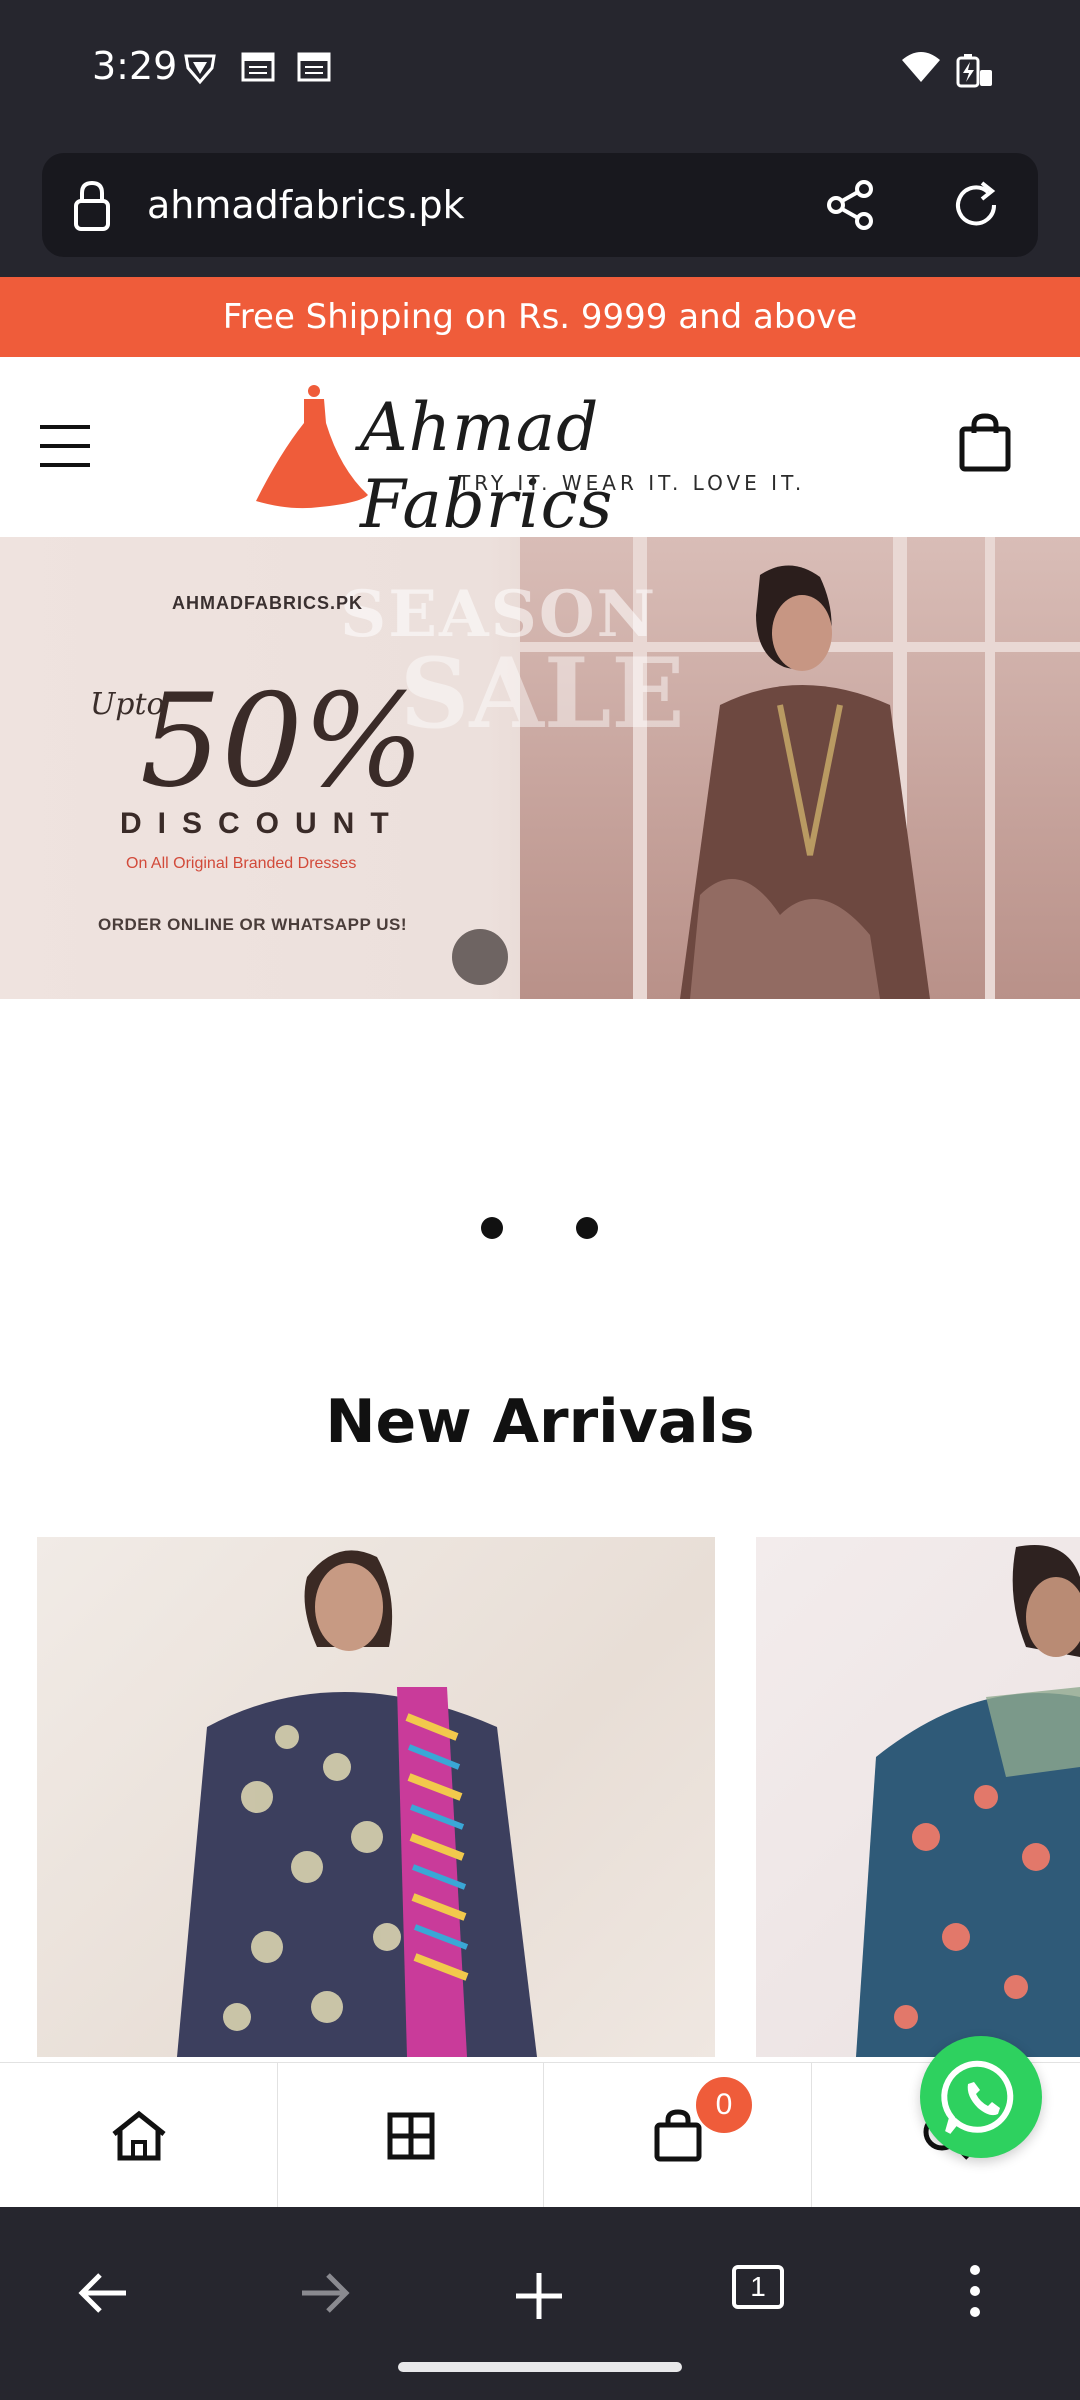 This screenshot has height=2400, width=1080. What do you see at coordinates (976, 205) in the screenshot?
I see `reload-icon` at bounding box center [976, 205].